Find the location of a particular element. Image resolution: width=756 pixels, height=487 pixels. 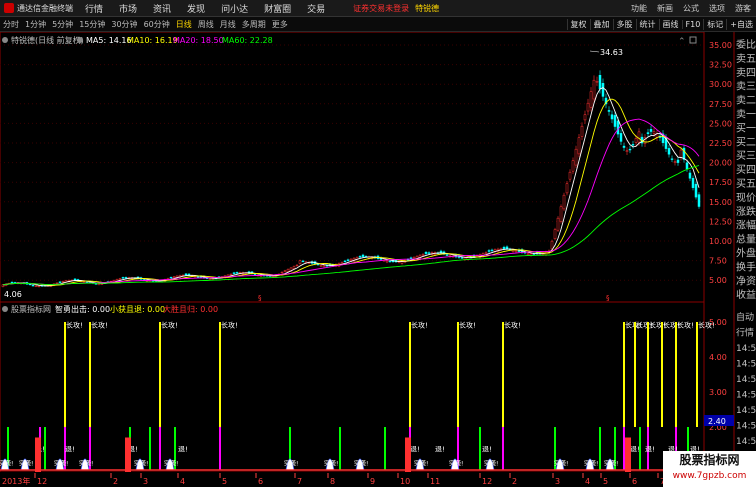

period-monthly: 月线 is located at coordinates (228, 24).